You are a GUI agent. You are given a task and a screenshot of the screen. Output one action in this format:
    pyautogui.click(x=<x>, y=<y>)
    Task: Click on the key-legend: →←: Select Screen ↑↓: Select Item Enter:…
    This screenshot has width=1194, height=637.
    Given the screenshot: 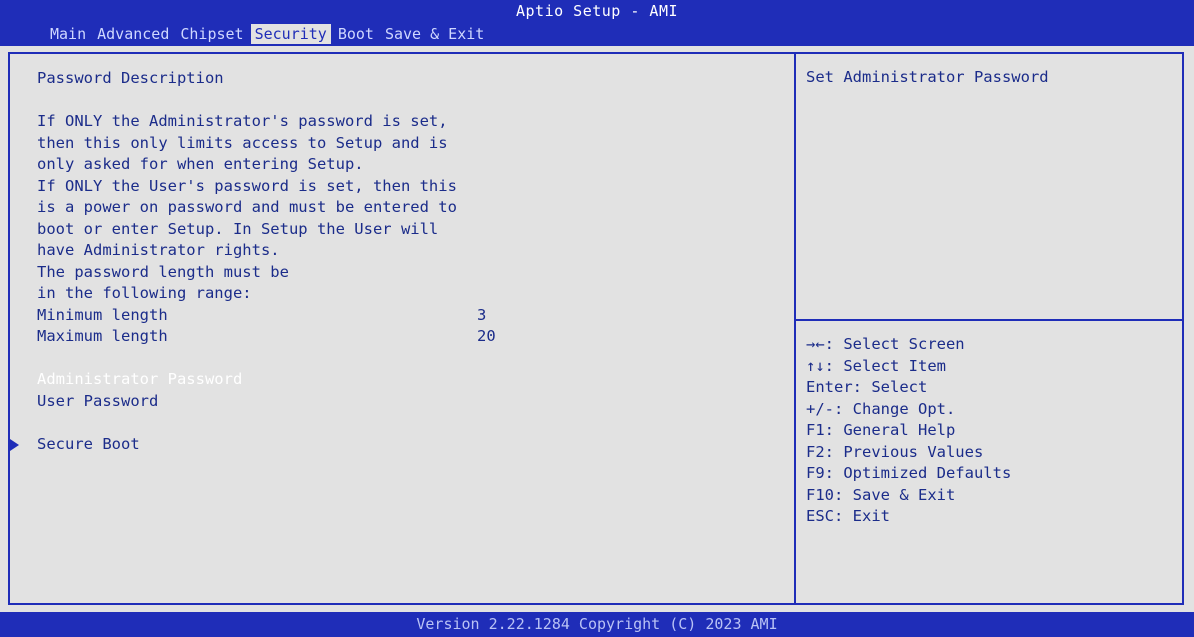 What is the action you would take?
    pyautogui.click(x=908, y=431)
    